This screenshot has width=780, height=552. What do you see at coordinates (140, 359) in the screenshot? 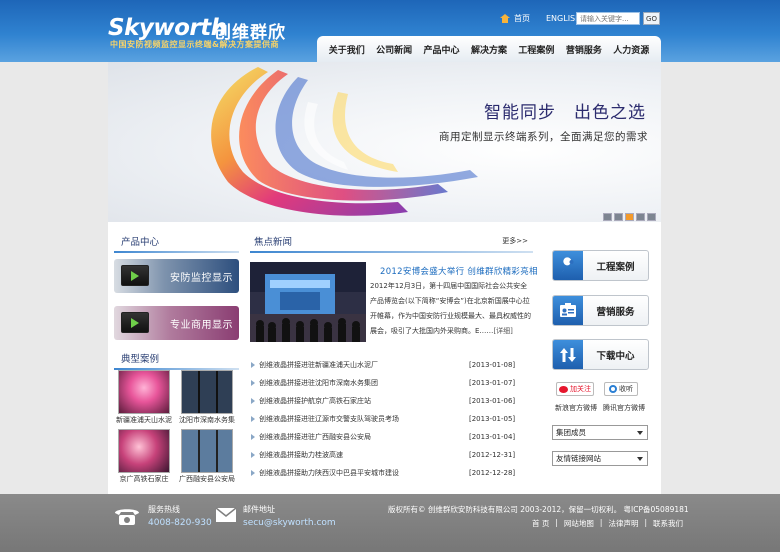
I see `cases-title: 典型案例` at bounding box center [140, 359].